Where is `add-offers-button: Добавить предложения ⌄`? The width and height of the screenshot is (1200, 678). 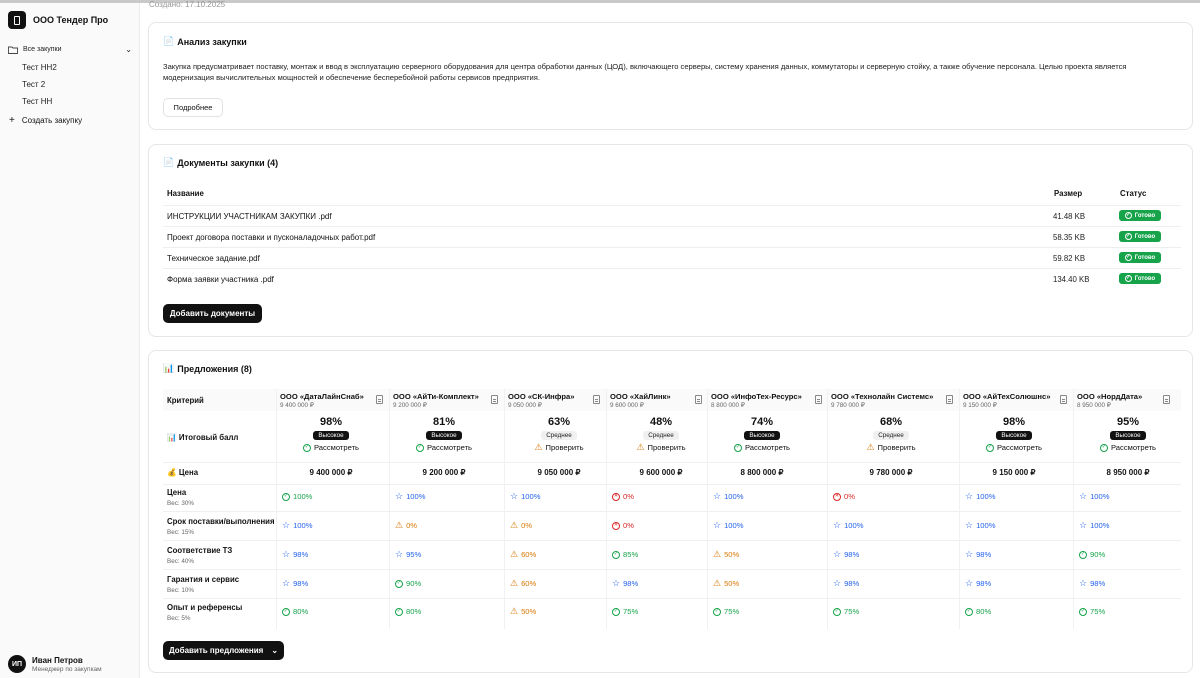 add-offers-button: Добавить предложения ⌄ is located at coordinates (223, 650).